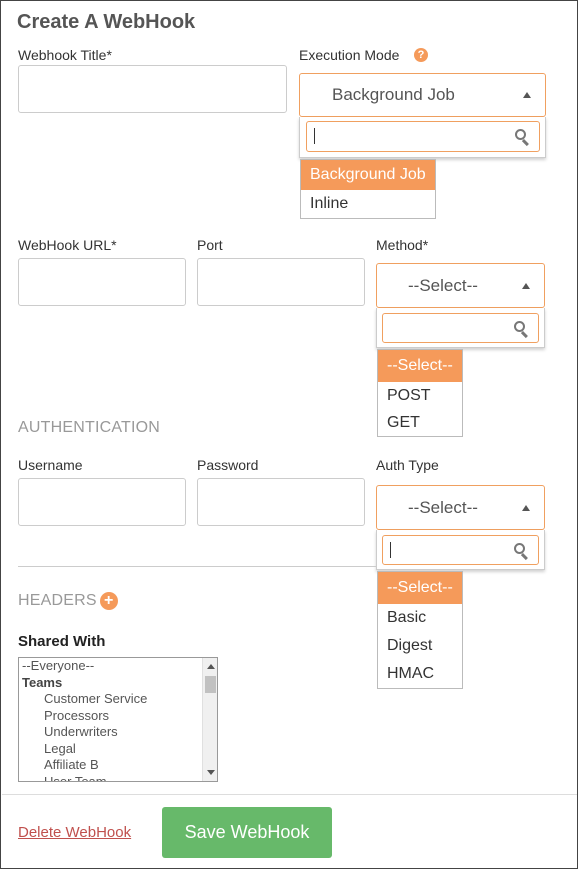  I want to click on webhook-title-input, so click(152, 89).